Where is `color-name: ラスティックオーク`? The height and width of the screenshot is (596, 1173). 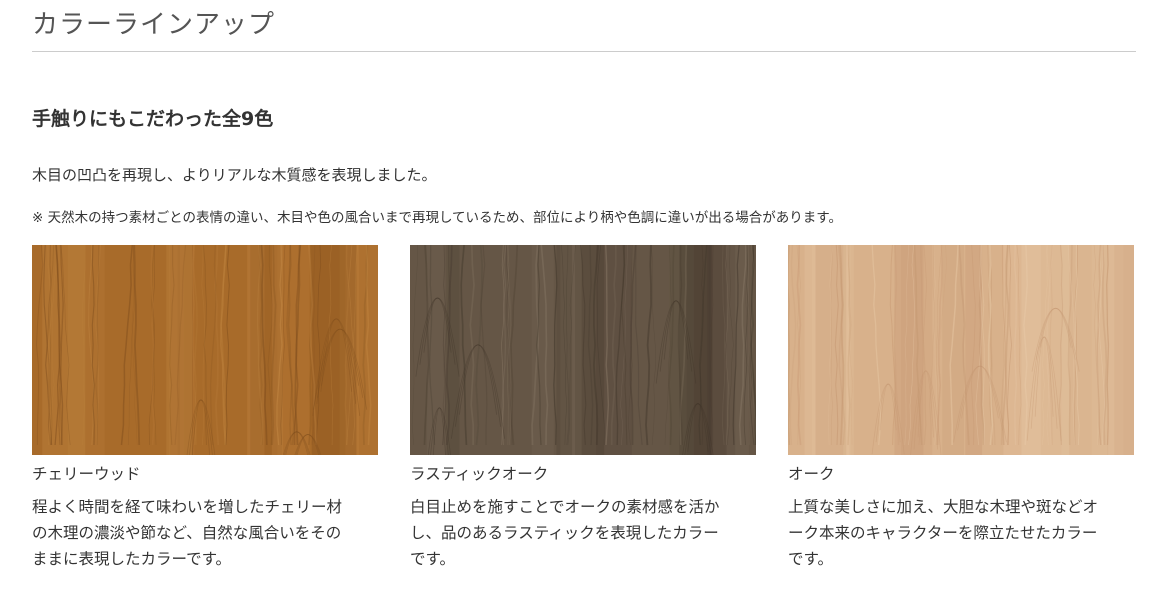
color-name: ラスティックオーク is located at coordinates (479, 474).